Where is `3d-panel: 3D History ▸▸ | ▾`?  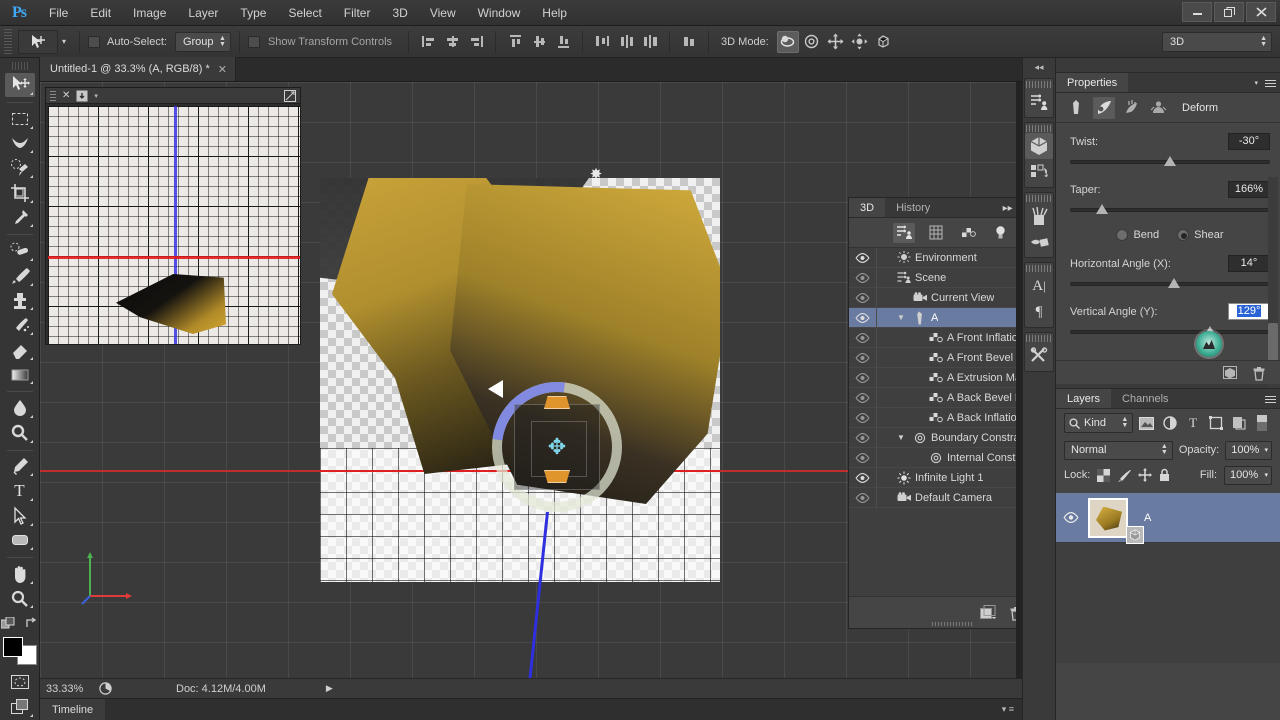
3d-panel: 3D History ▸▸ | ▾ is located at coordinates (932, 413).